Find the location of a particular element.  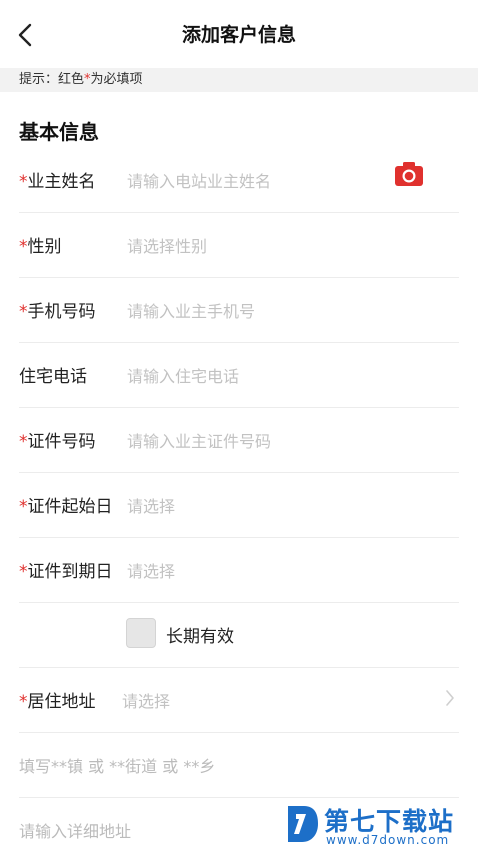

gender-label: *性别 is located at coordinates (40, 244).